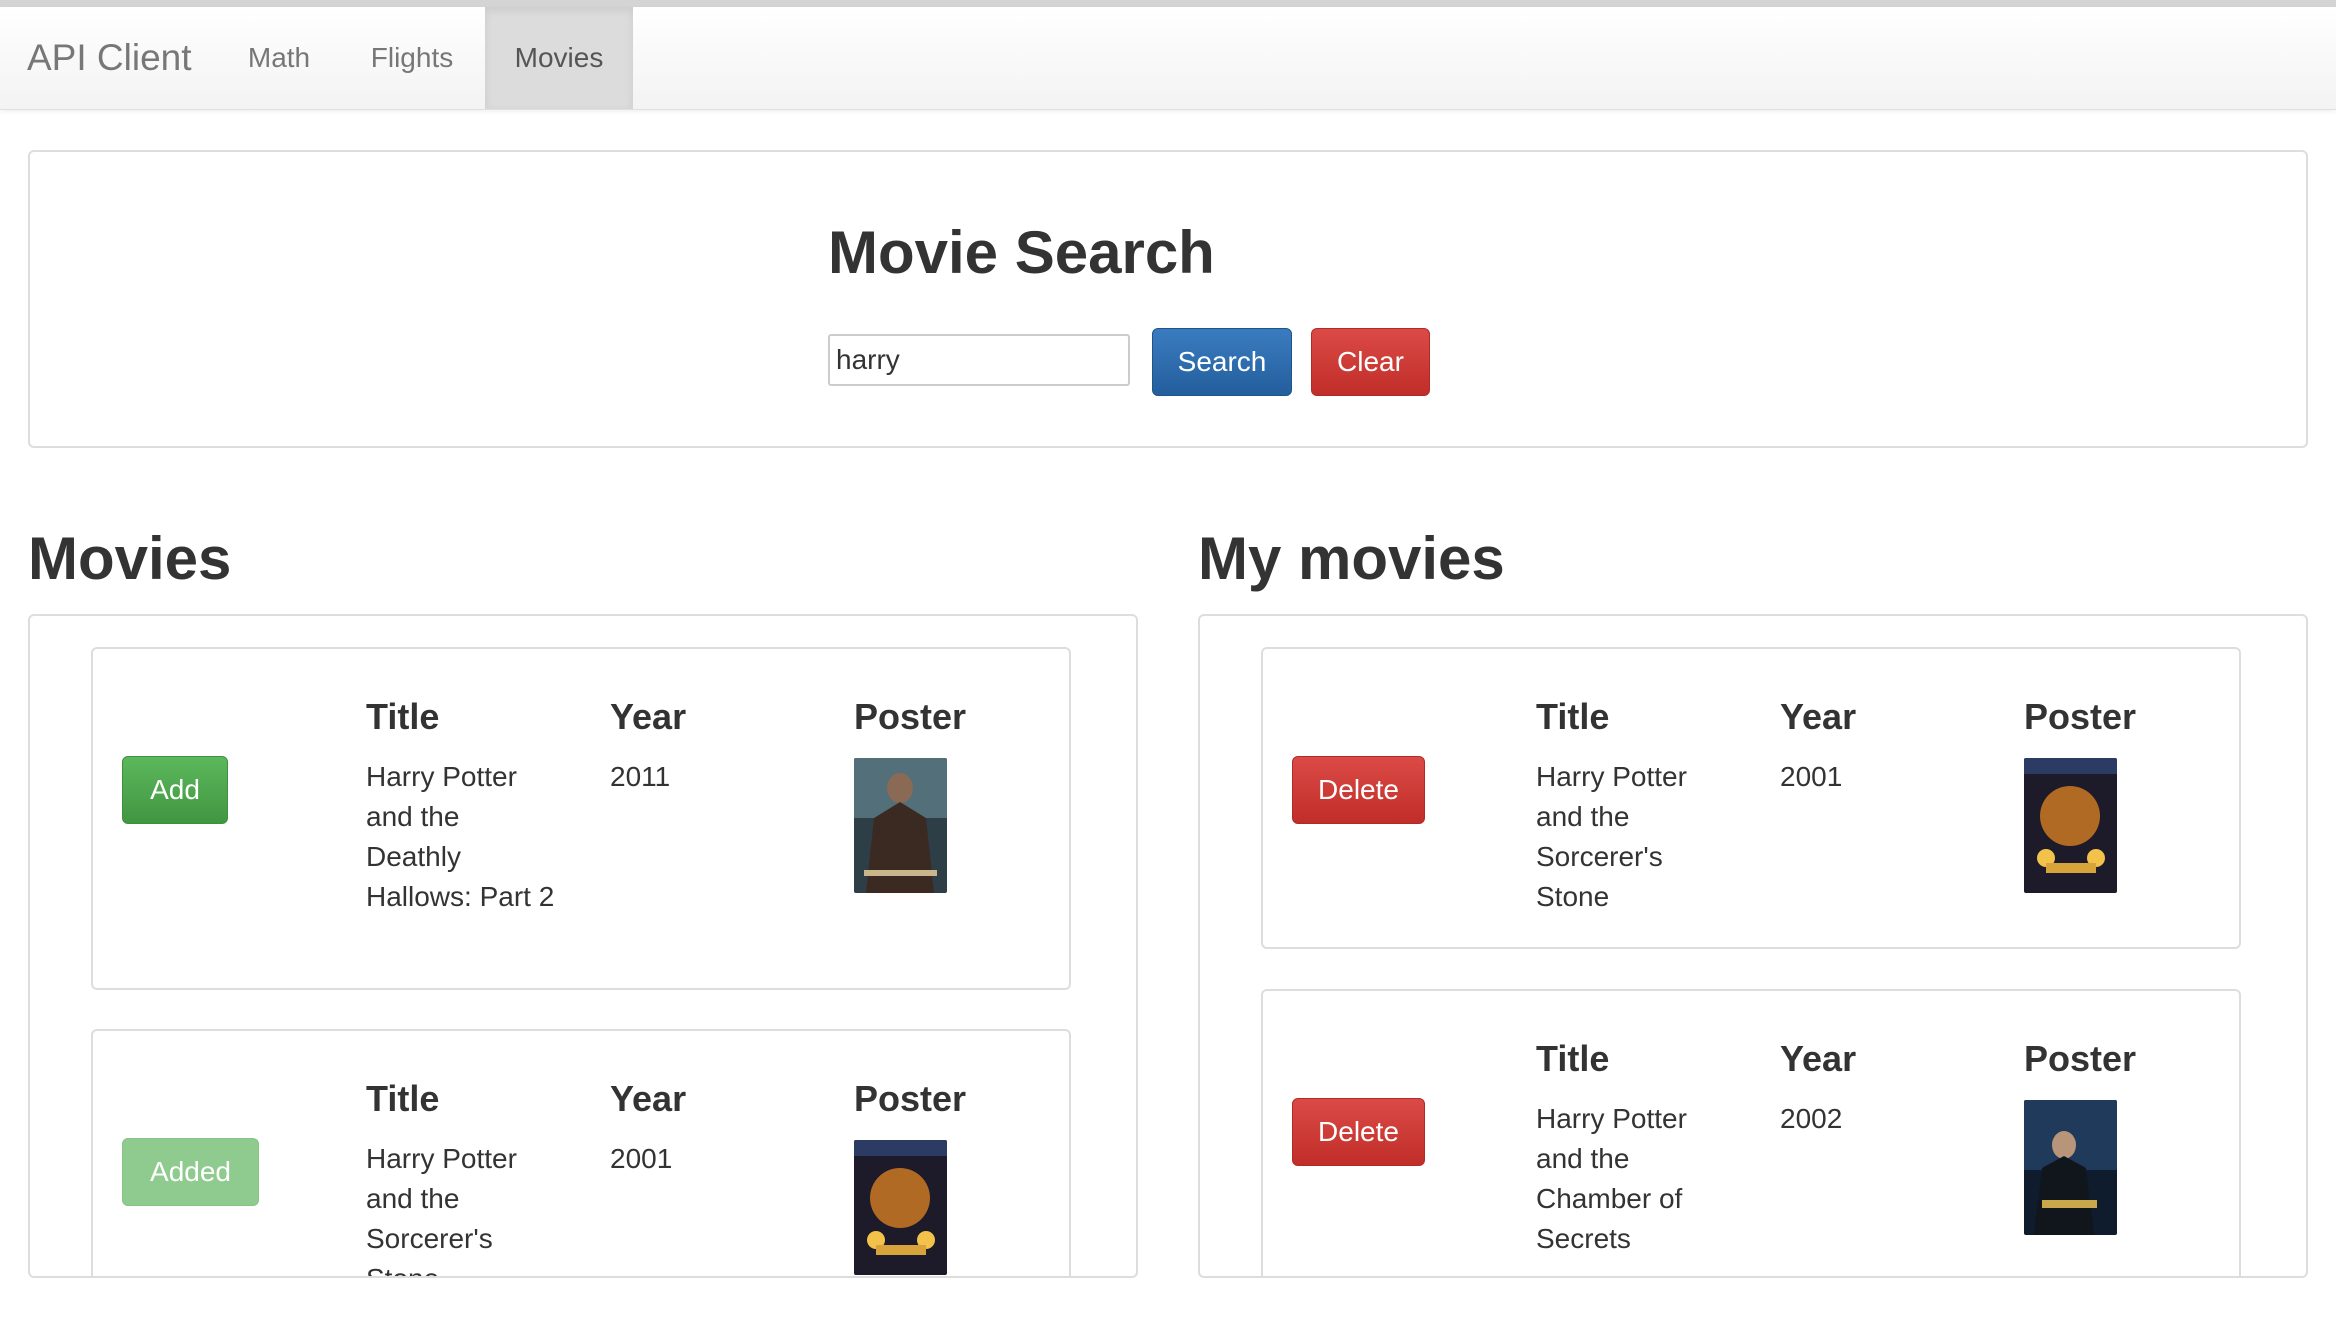  What do you see at coordinates (109, 58) in the screenshot?
I see `brand-link: API Client` at bounding box center [109, 58].